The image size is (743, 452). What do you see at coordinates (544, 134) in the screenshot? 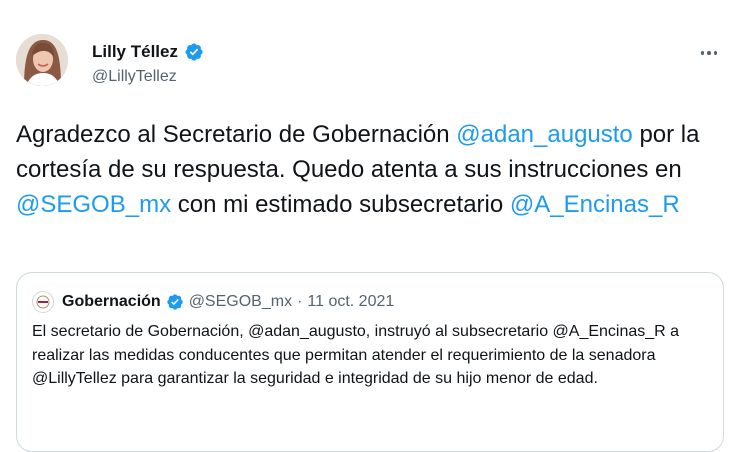
I see `mention-adan-augusto: @adan_augusto` at bounding box center [544, 134].